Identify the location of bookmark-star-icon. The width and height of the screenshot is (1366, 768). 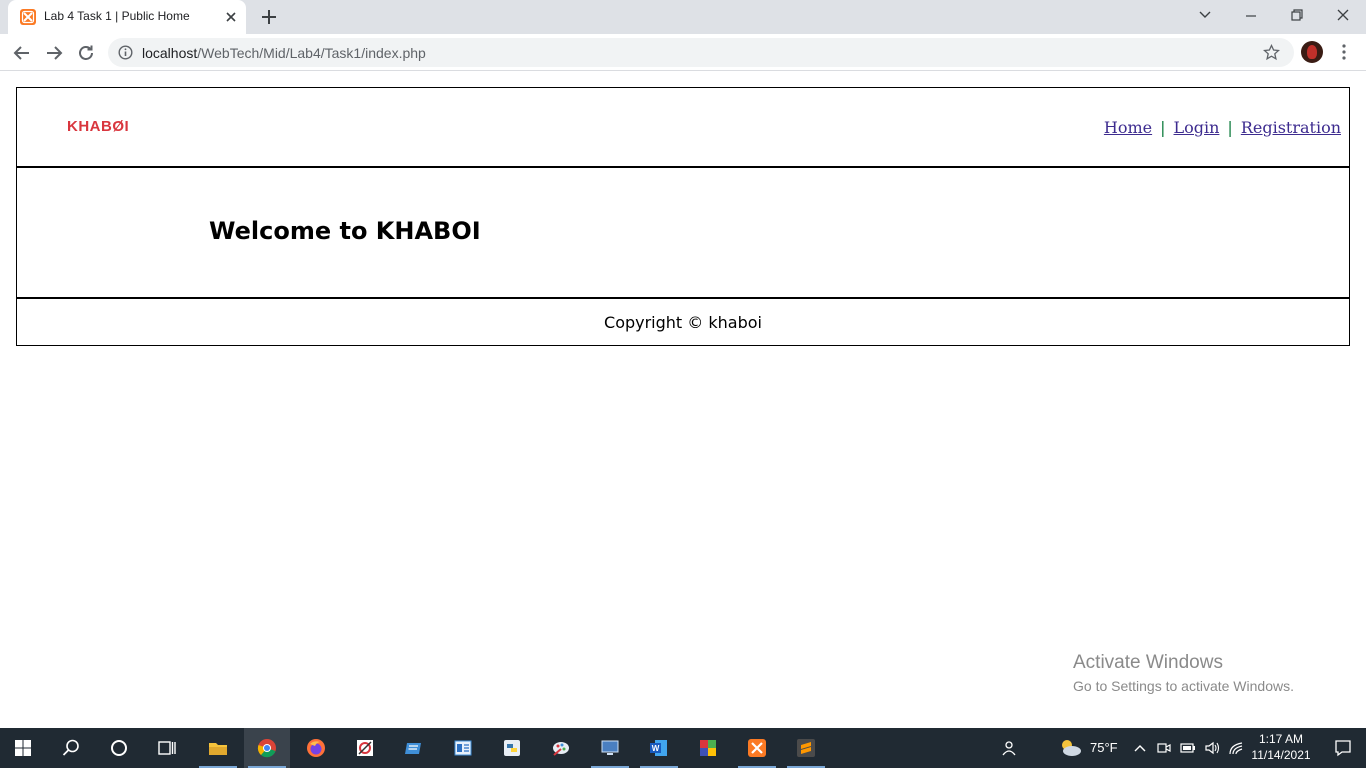
(1271, 52).